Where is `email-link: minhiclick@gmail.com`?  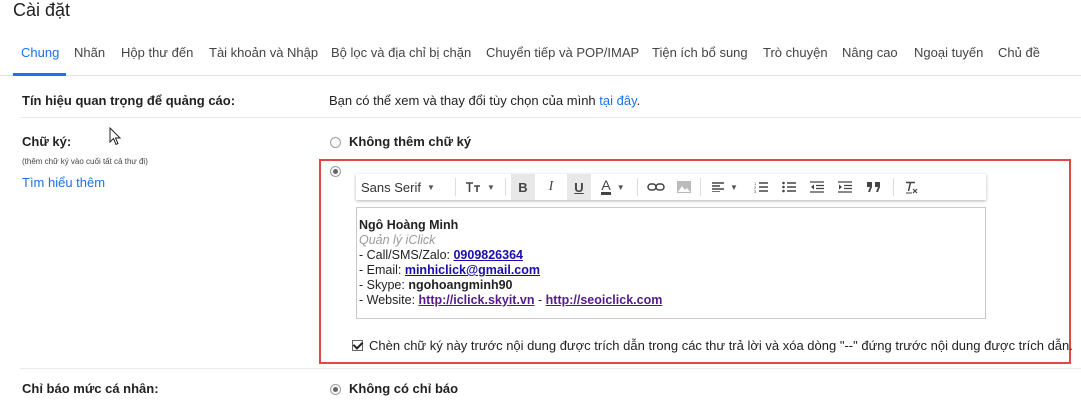 email-link: minhiclick@gmail.com is located at coordinates (472, 270).